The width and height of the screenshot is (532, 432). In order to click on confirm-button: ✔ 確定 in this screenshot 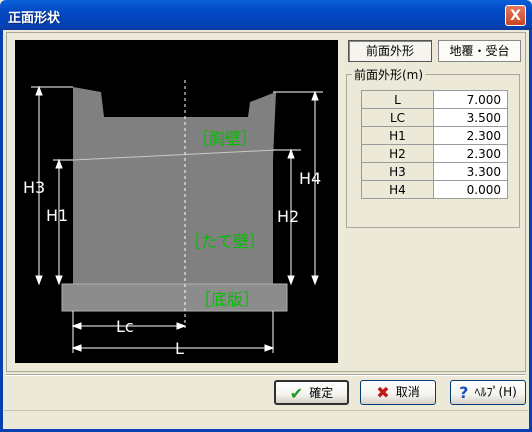, I will do `click(311, 392)`.